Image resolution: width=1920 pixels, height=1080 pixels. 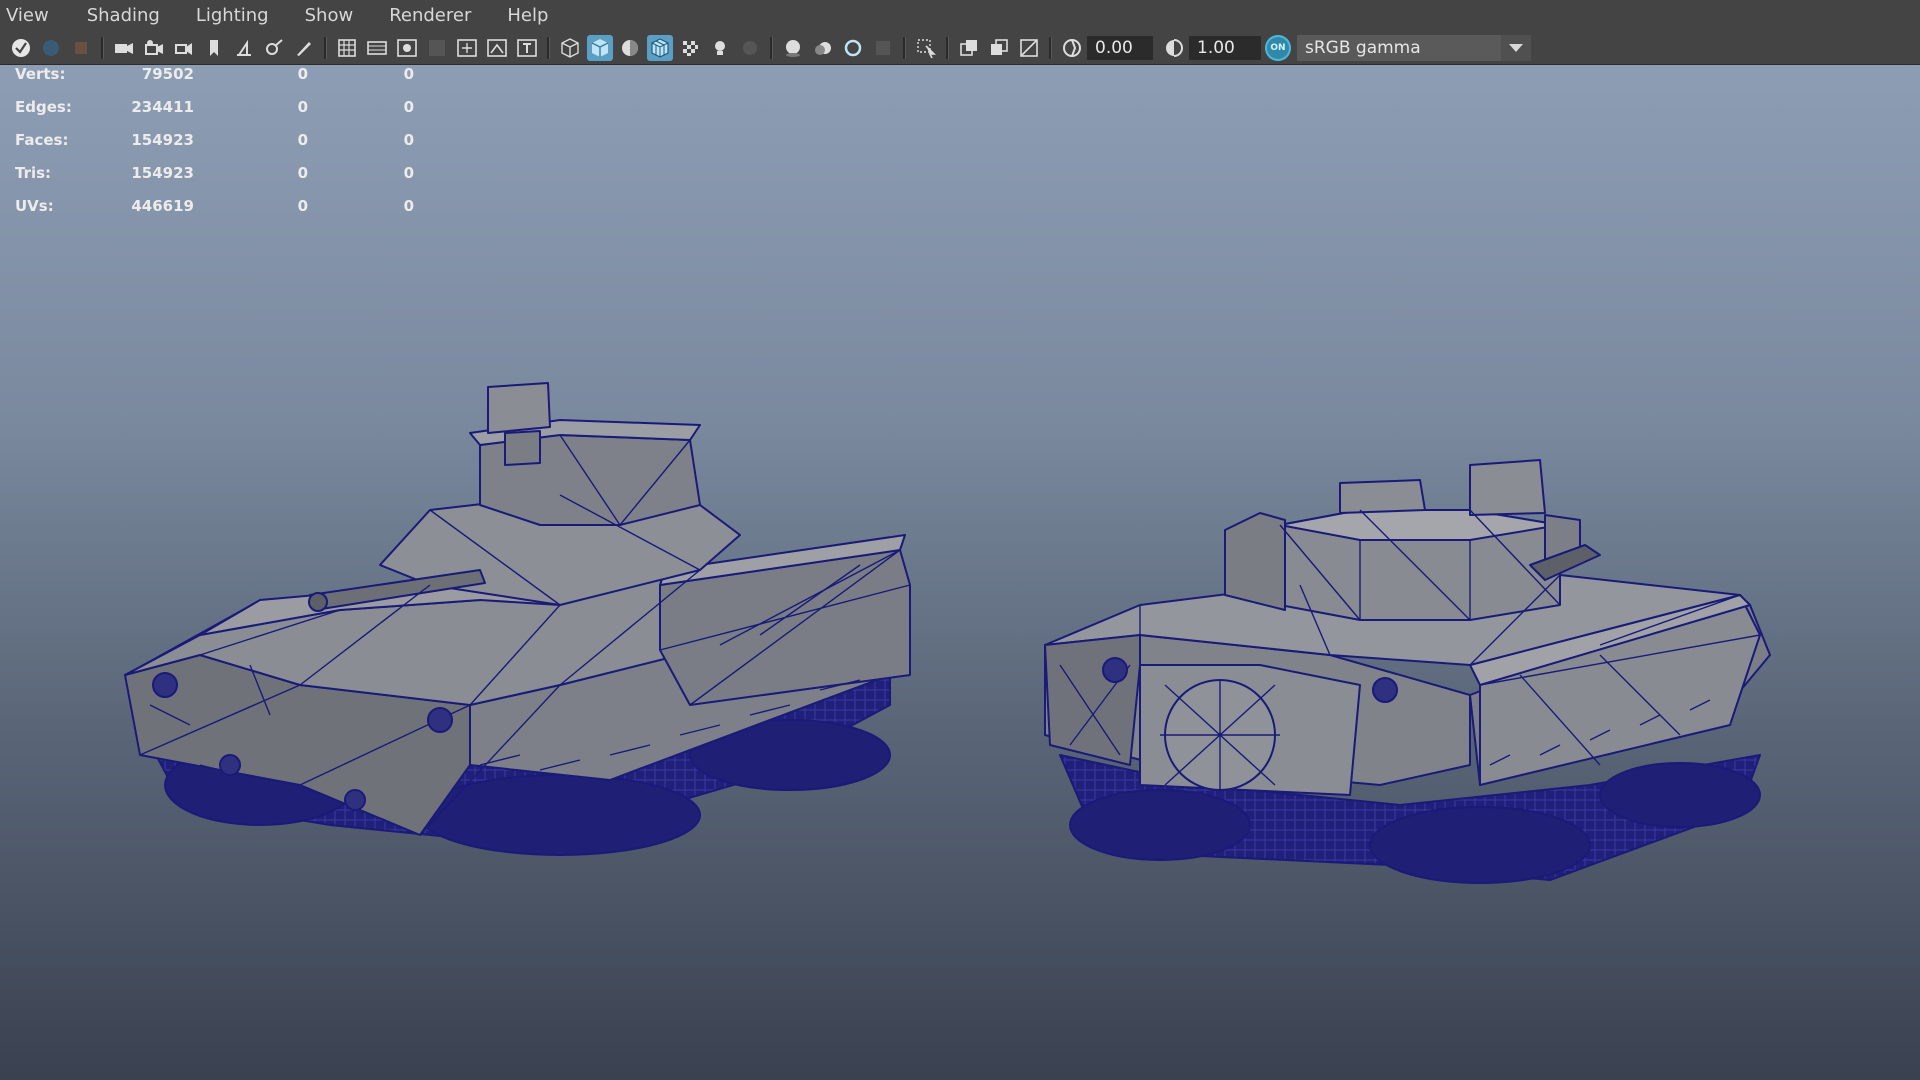 I want to click on safe-title-icon, so click(x=527, y=48).